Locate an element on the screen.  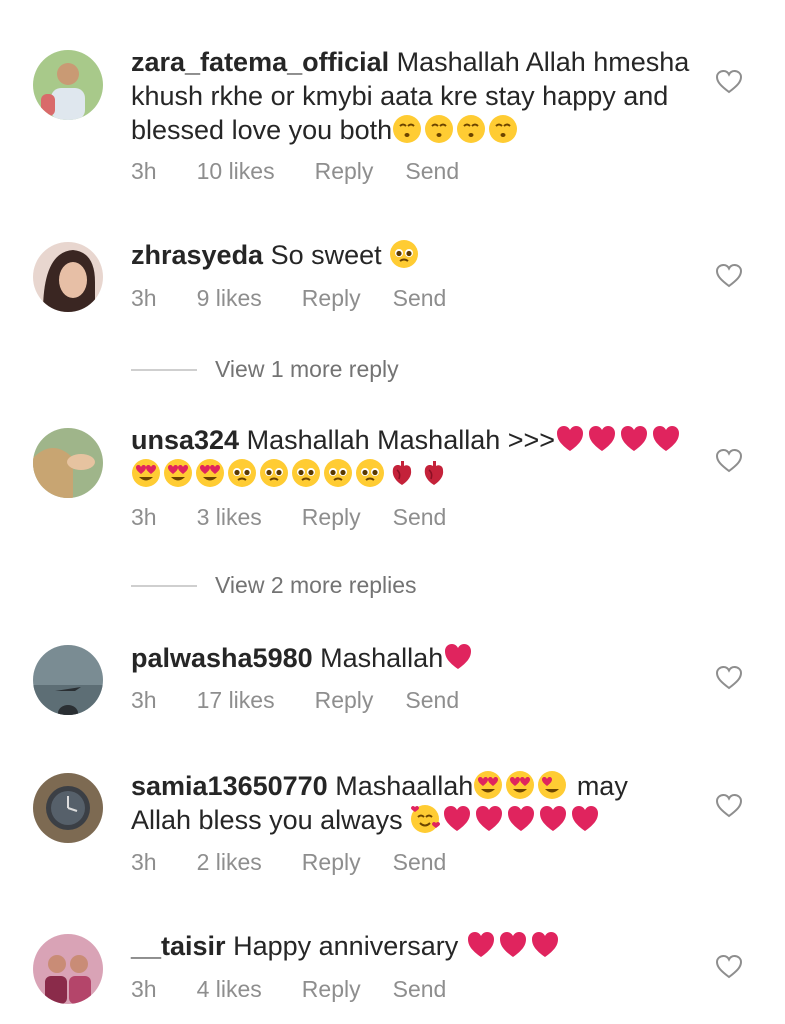
comment-text: So sweet is located at coordinates (326, 255).